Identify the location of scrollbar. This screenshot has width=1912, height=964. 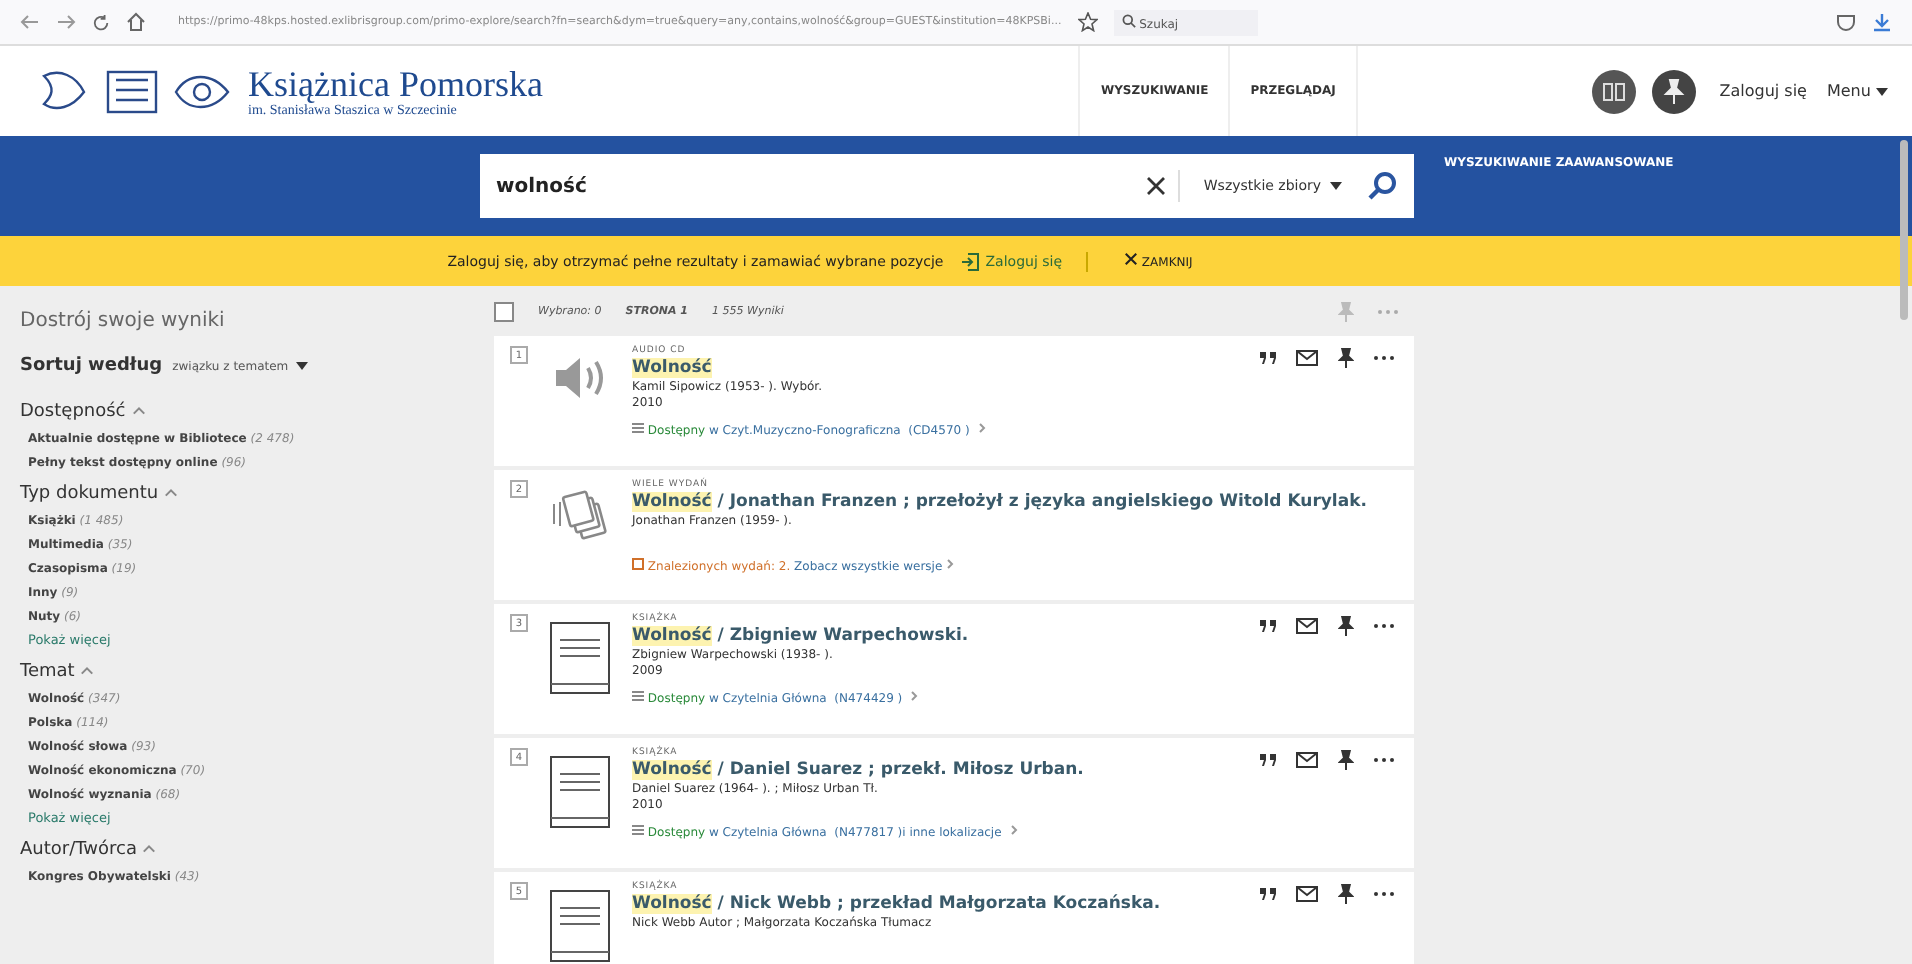
(1904, 230).